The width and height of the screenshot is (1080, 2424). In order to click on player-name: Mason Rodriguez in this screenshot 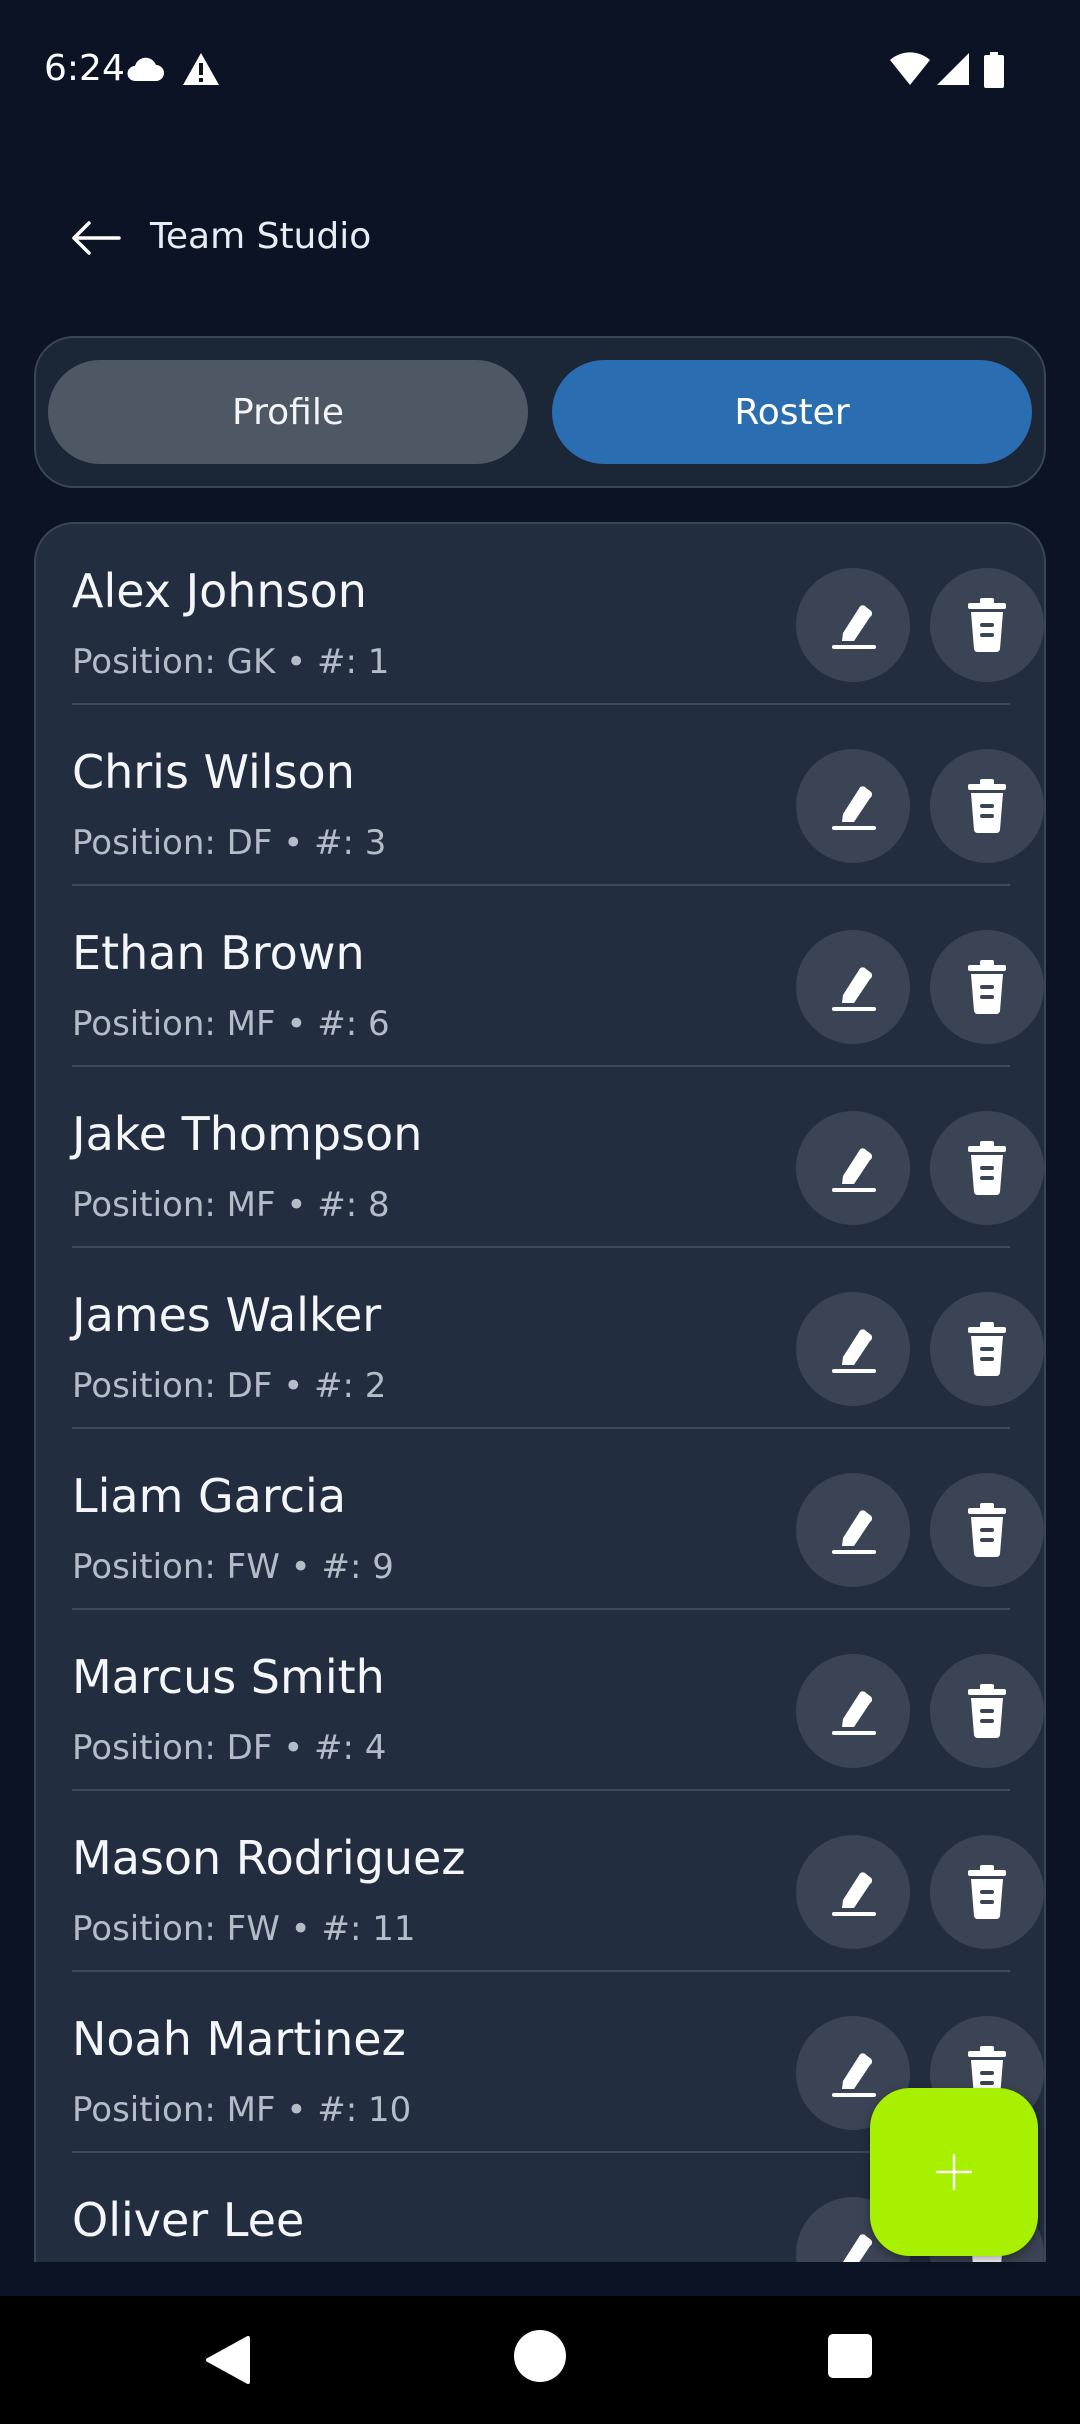, I will do `click(269, 1858)`.